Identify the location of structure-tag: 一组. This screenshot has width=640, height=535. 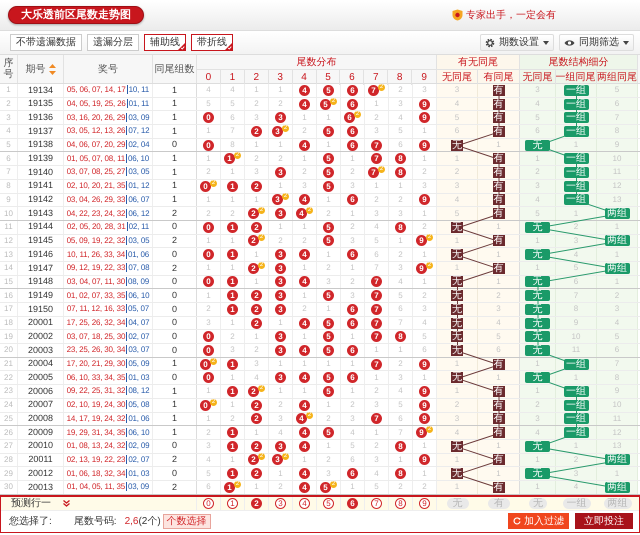
(576, 200).